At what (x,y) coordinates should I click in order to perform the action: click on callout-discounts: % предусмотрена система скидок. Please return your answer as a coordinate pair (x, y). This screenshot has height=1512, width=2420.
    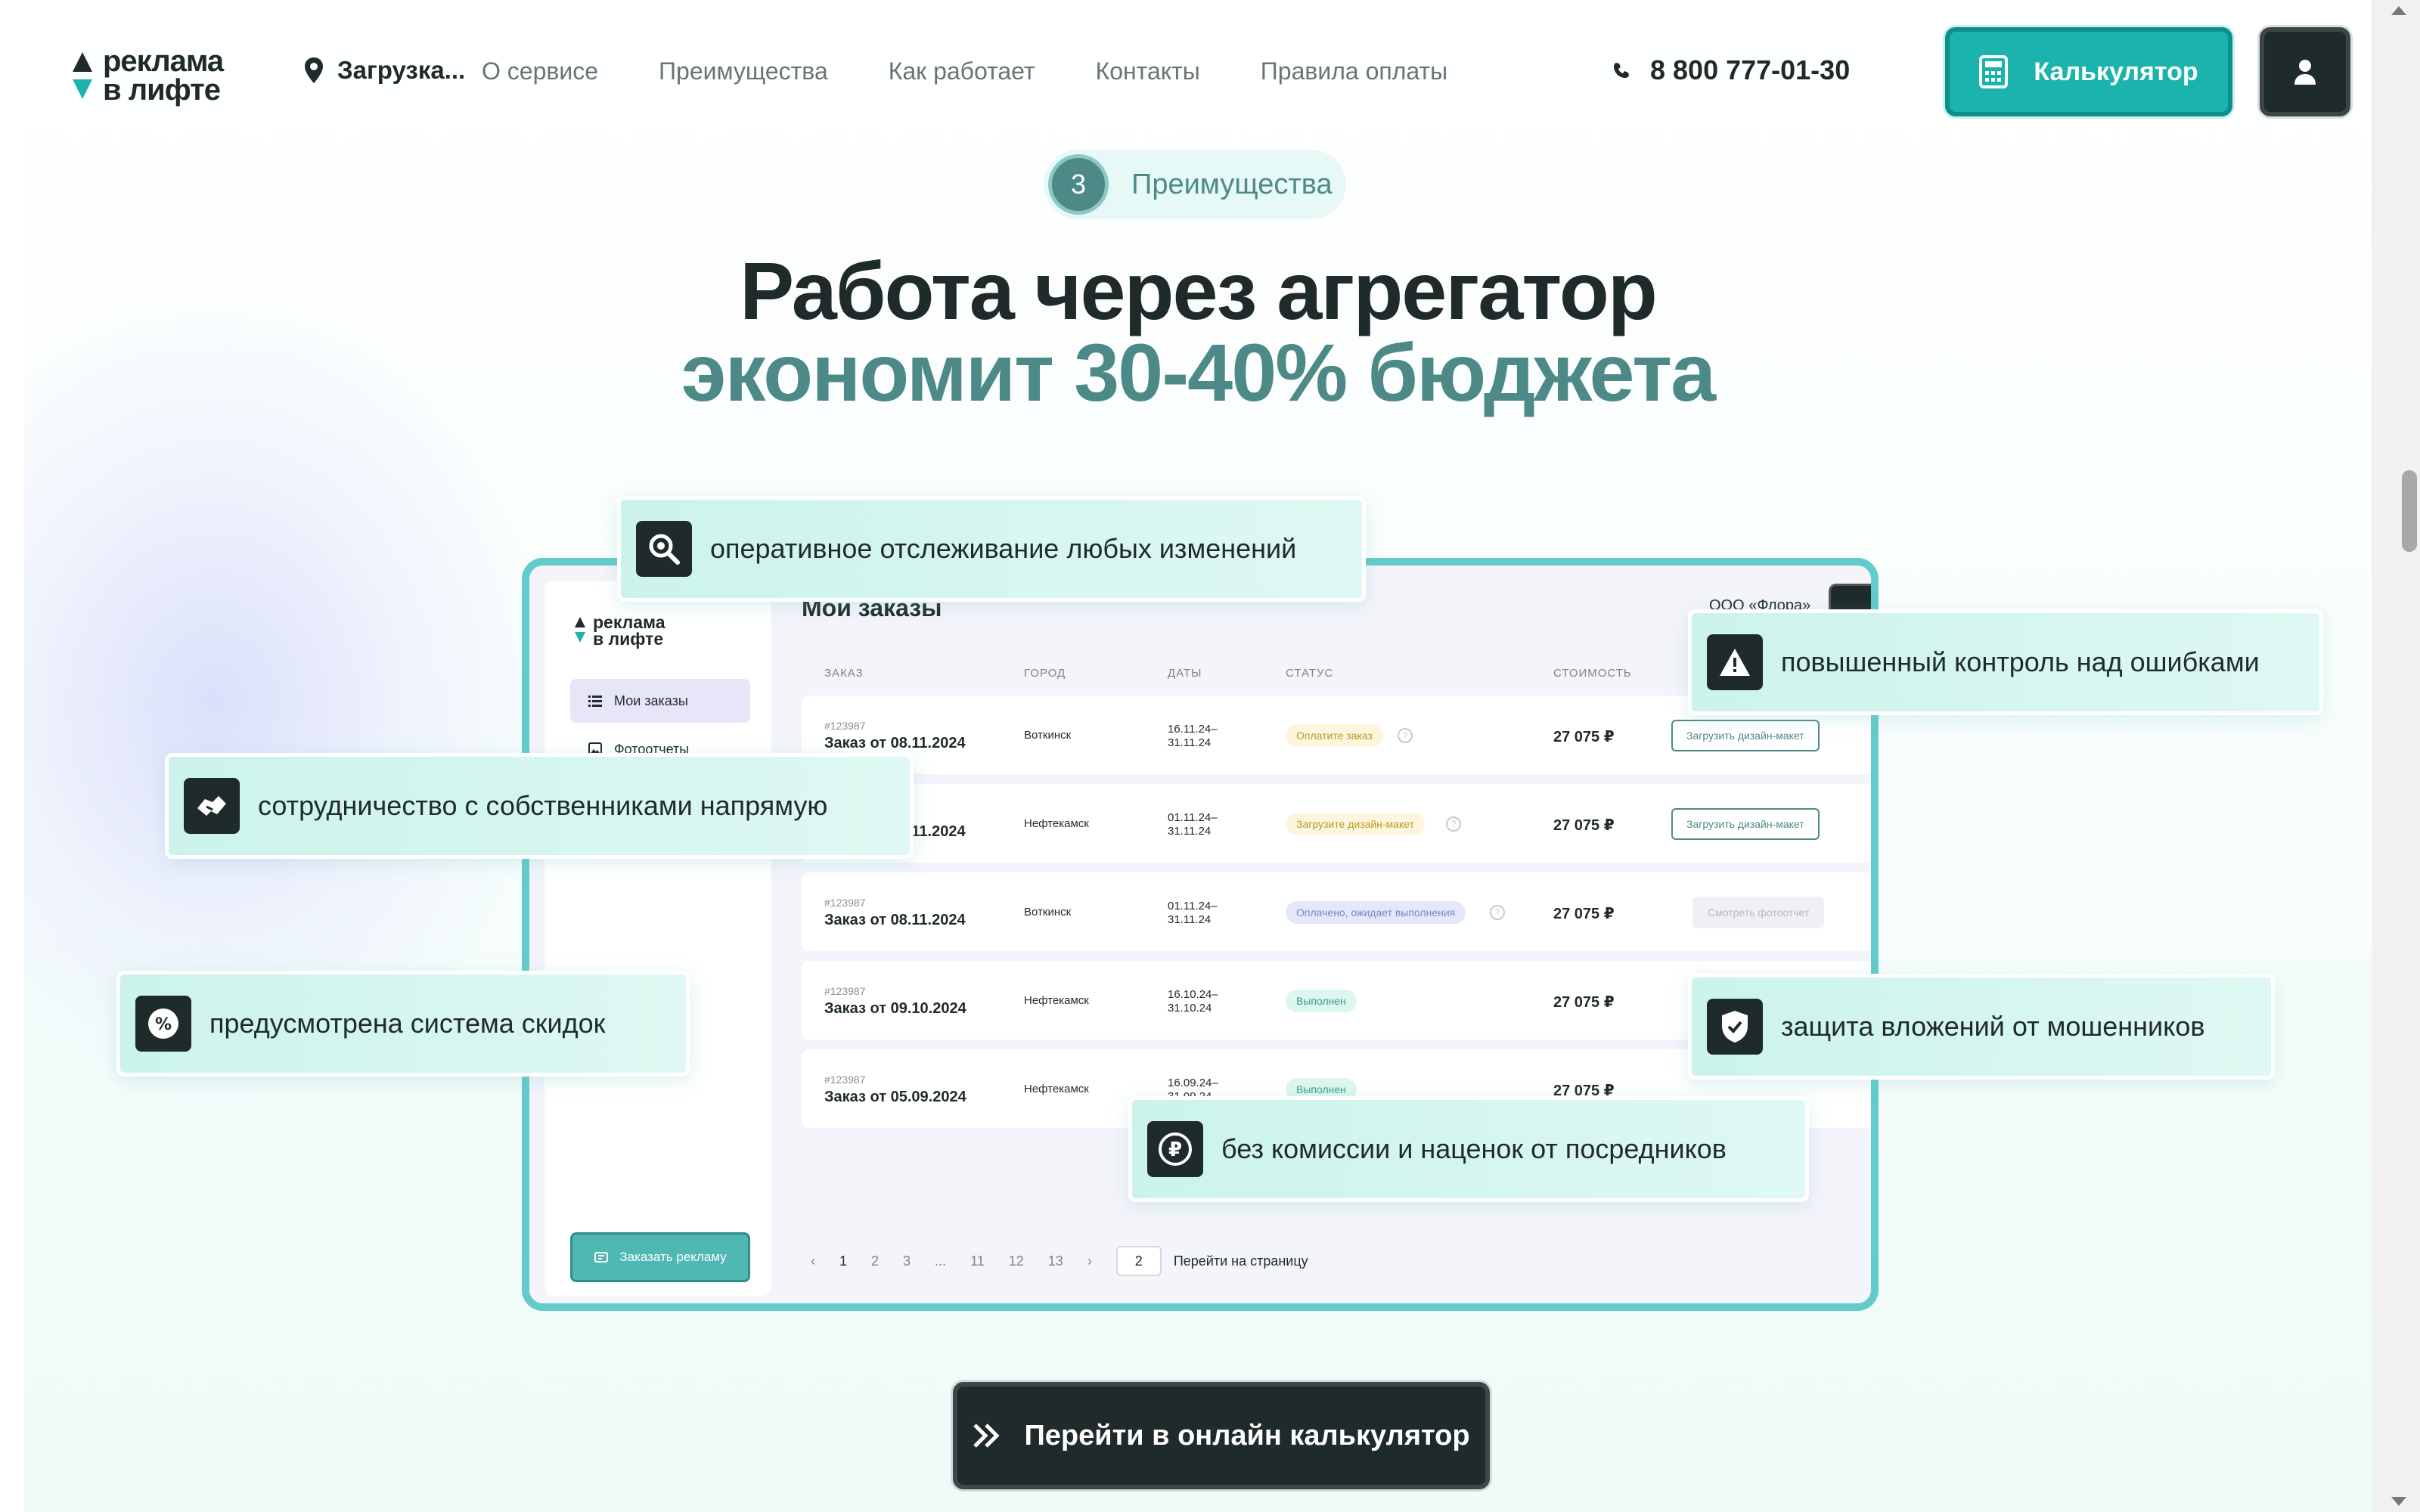
    Looking at the image, I should click on (403, 1024).